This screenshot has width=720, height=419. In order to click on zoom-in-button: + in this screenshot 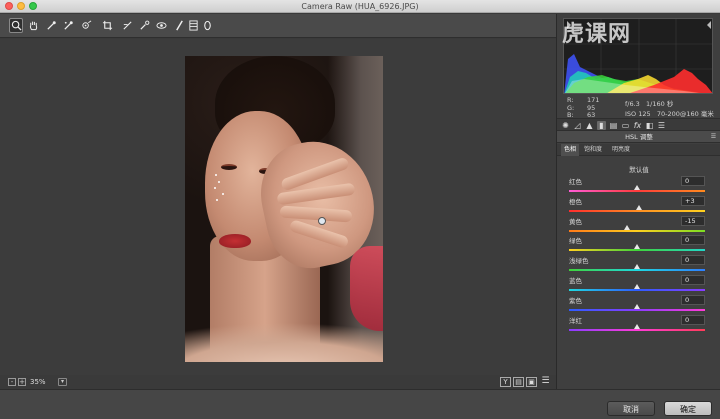, I will do `click(22, 382)`.